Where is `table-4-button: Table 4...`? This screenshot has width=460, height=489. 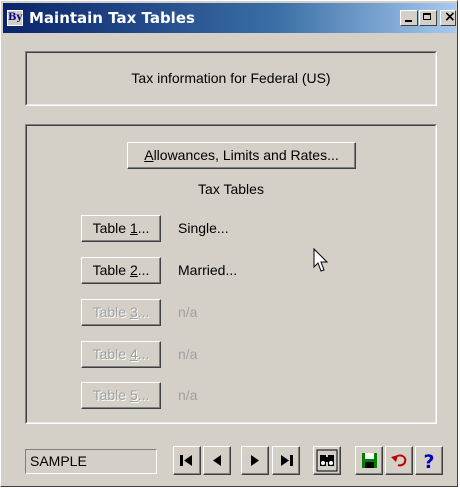
table-4-button: Table 4... is located at coordinates (121, 354).